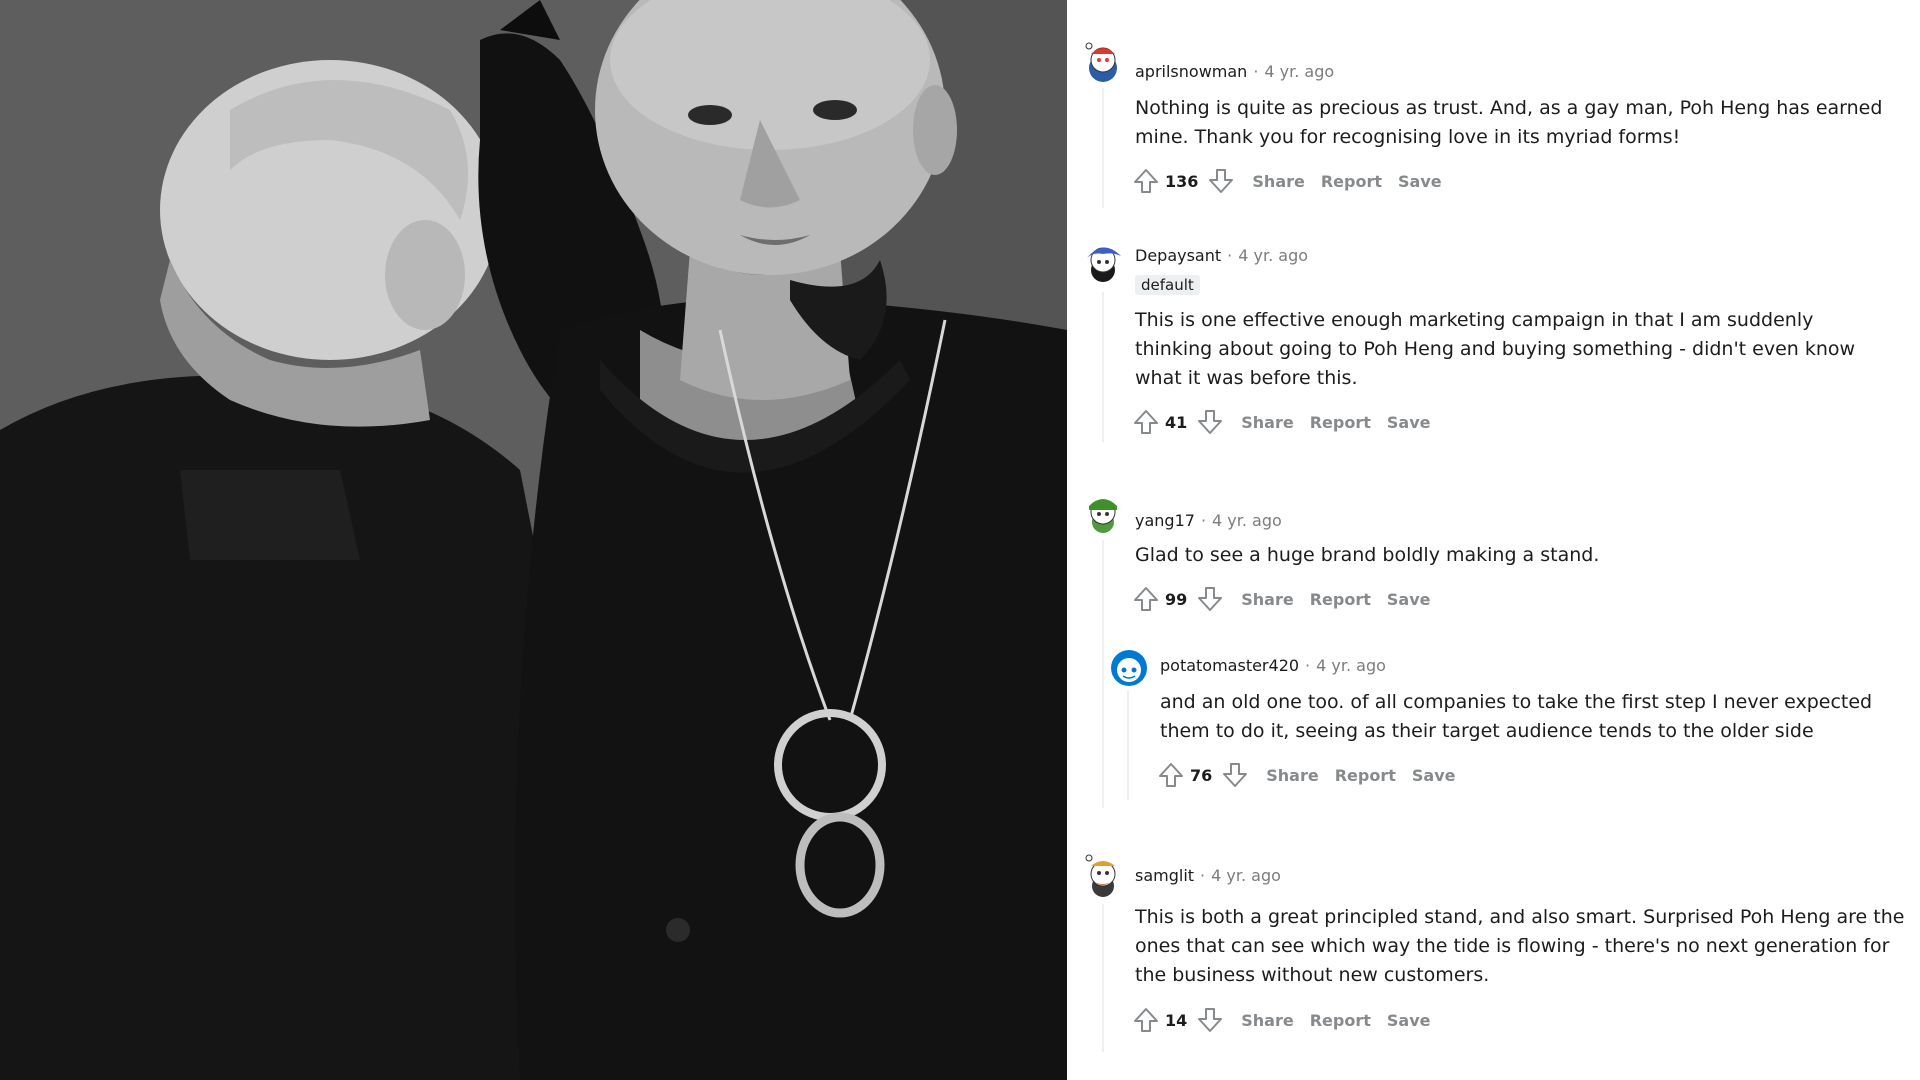 Image resolution: width=1920 pixels, height=1080 pixels. What do you see at coordinates (1229, 665) in the screenshot?
I see `comment-author: potatomaster420` at bounding box center [1229, 665].